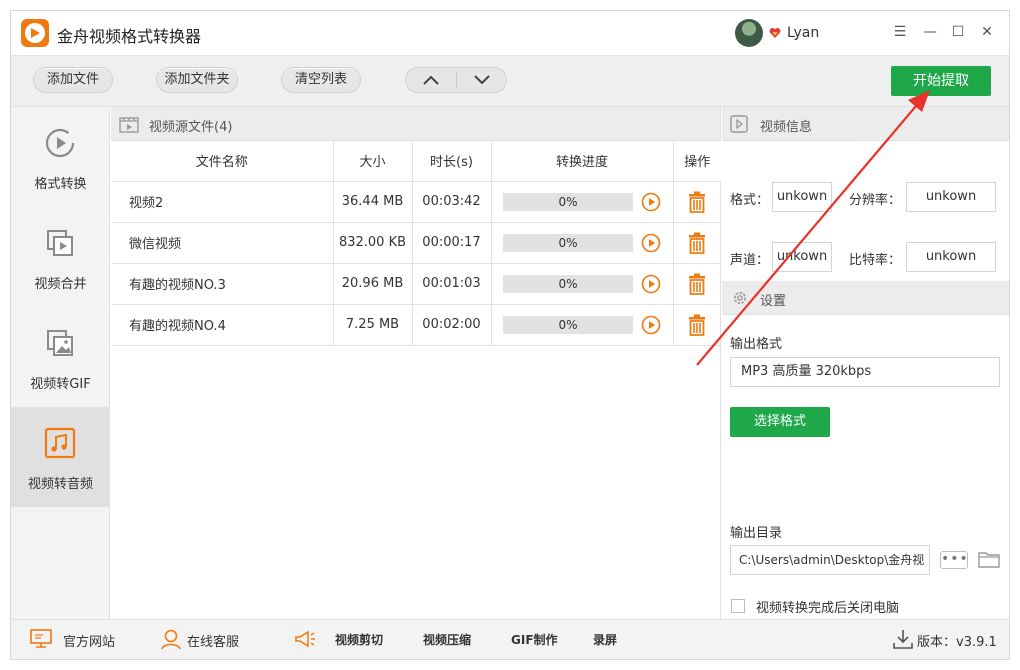 This screenshot has height=670, width=1020. I want to click on move-up-button, so click(431, 80).